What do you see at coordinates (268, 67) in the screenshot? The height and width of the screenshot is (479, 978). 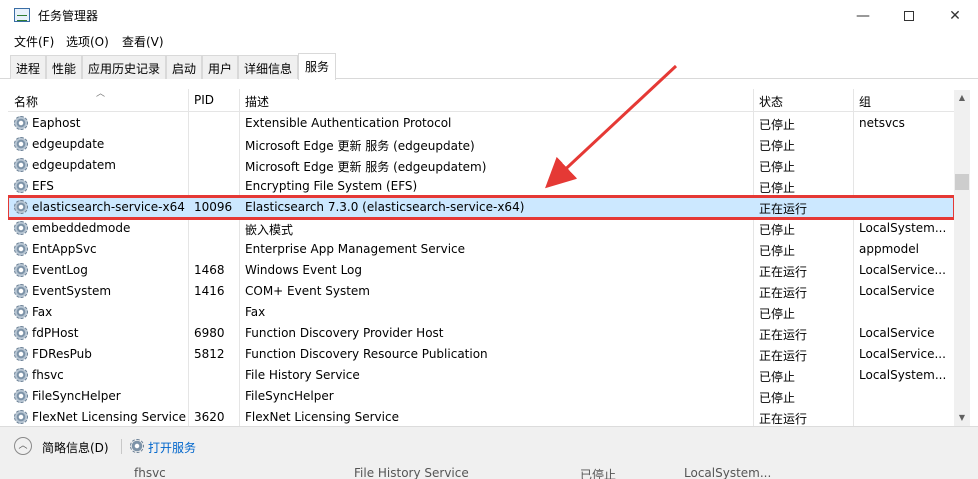 I see `tab-details: 详细信息` at bounding box center [268, 67].